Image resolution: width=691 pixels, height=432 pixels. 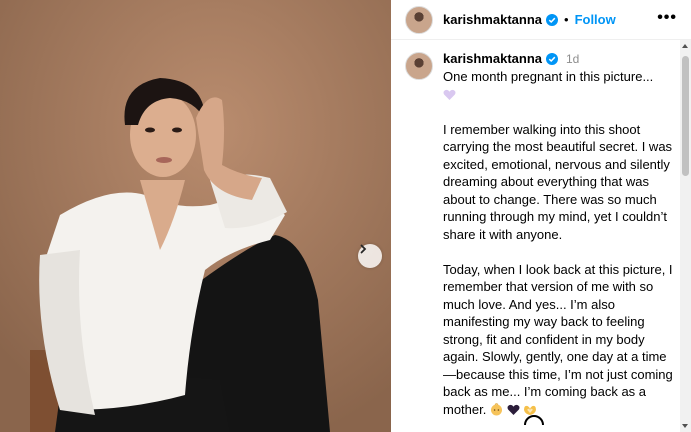 I want to click on next-photo-button, so click(x=370, y=256).